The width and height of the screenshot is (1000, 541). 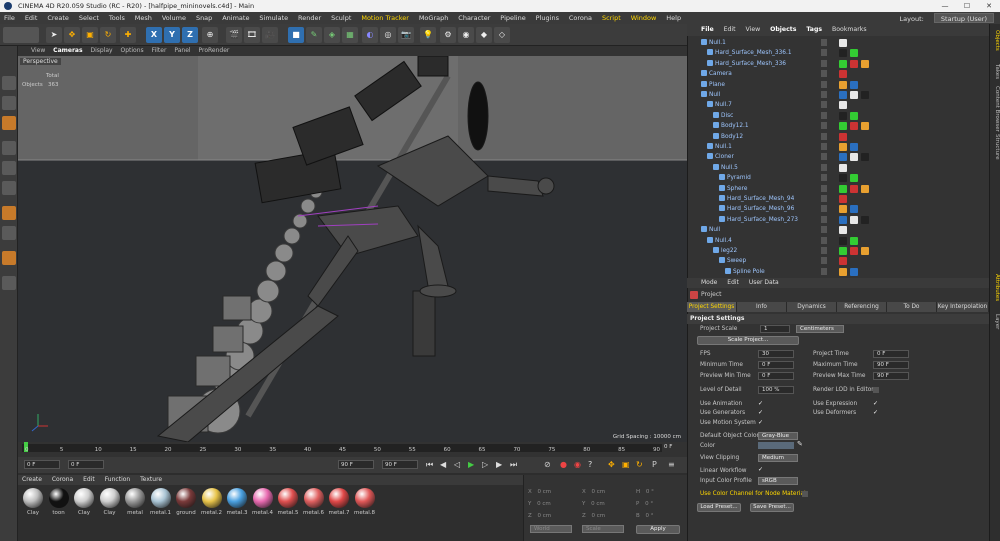 What do you see at coordinates (400, 464) in the screenshot?
I see `end-frame-field: 90 F` at bounding box center [400, 464].